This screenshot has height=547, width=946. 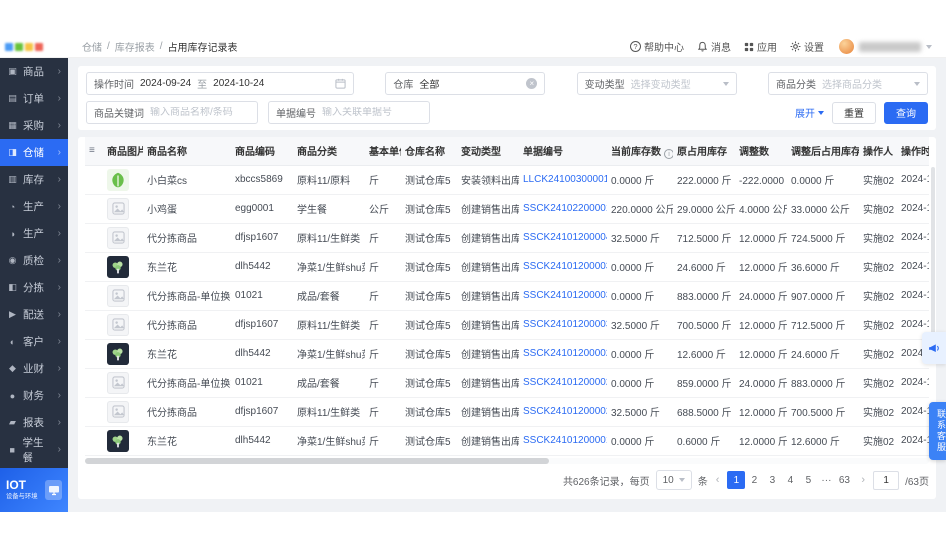 I want to click on column-header-product-image: 商品图片, so click(x=123, y=151).